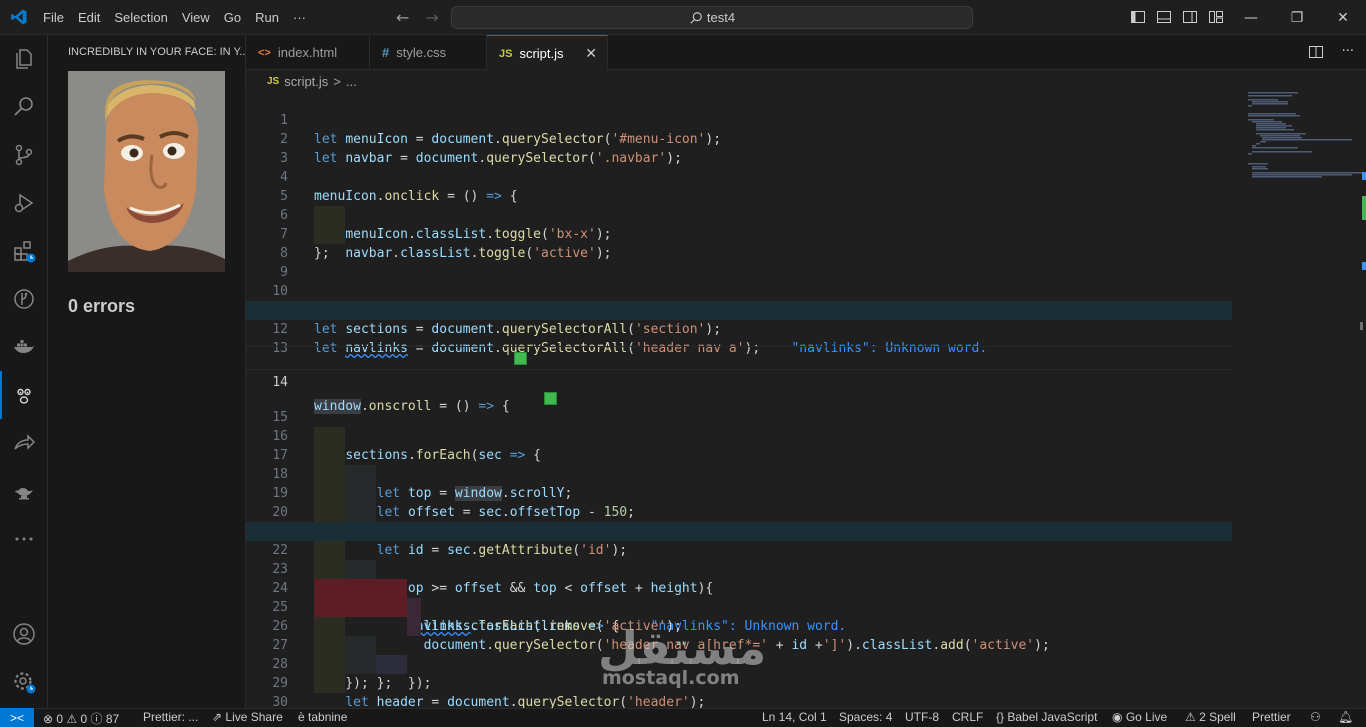  I want to click on code-line: 10, so click(739, 281).